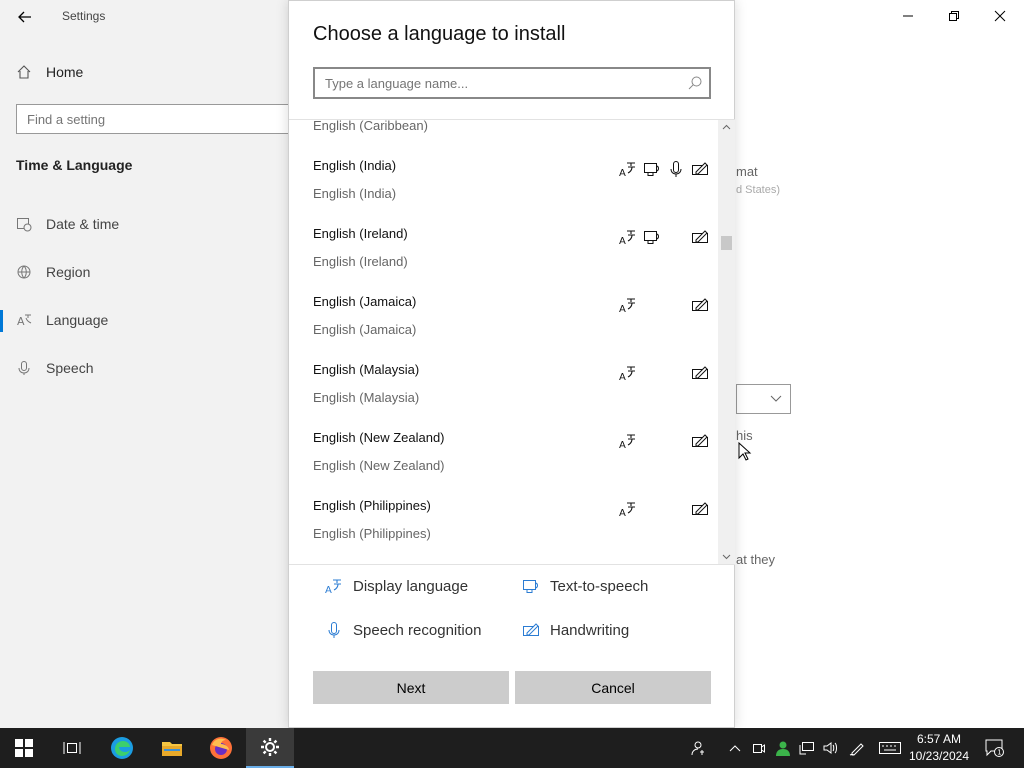  Describe the element at coordinates (939, 756) in the screenshot. I see `clock-date: 10/23/2024` at that location.